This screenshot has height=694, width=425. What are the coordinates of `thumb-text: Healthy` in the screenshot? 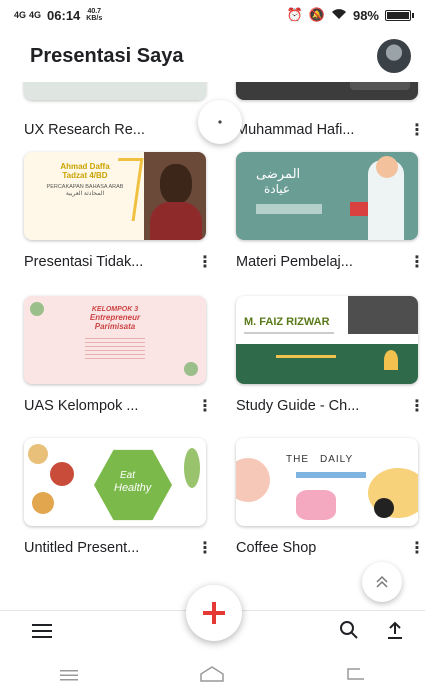 It's located at (133, 488).